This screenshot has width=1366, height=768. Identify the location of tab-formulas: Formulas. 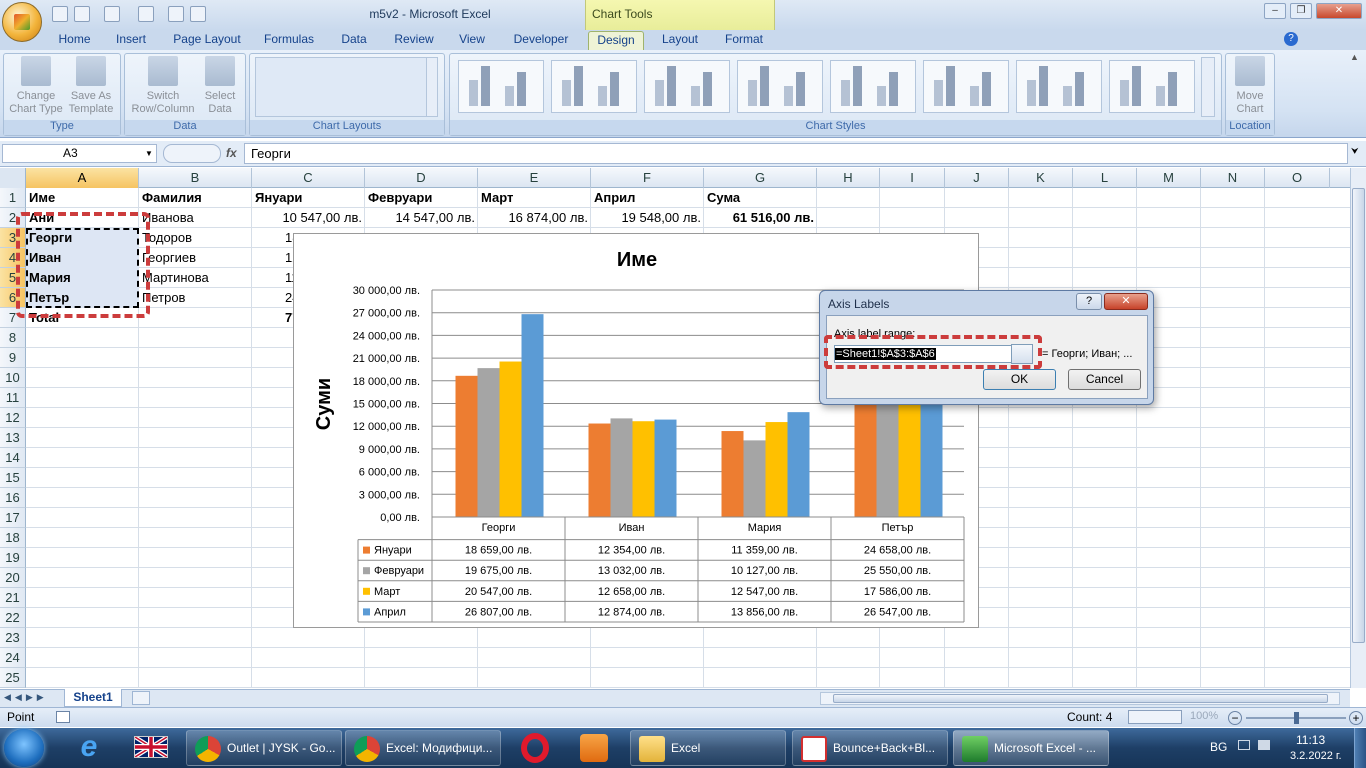
(289, 40).